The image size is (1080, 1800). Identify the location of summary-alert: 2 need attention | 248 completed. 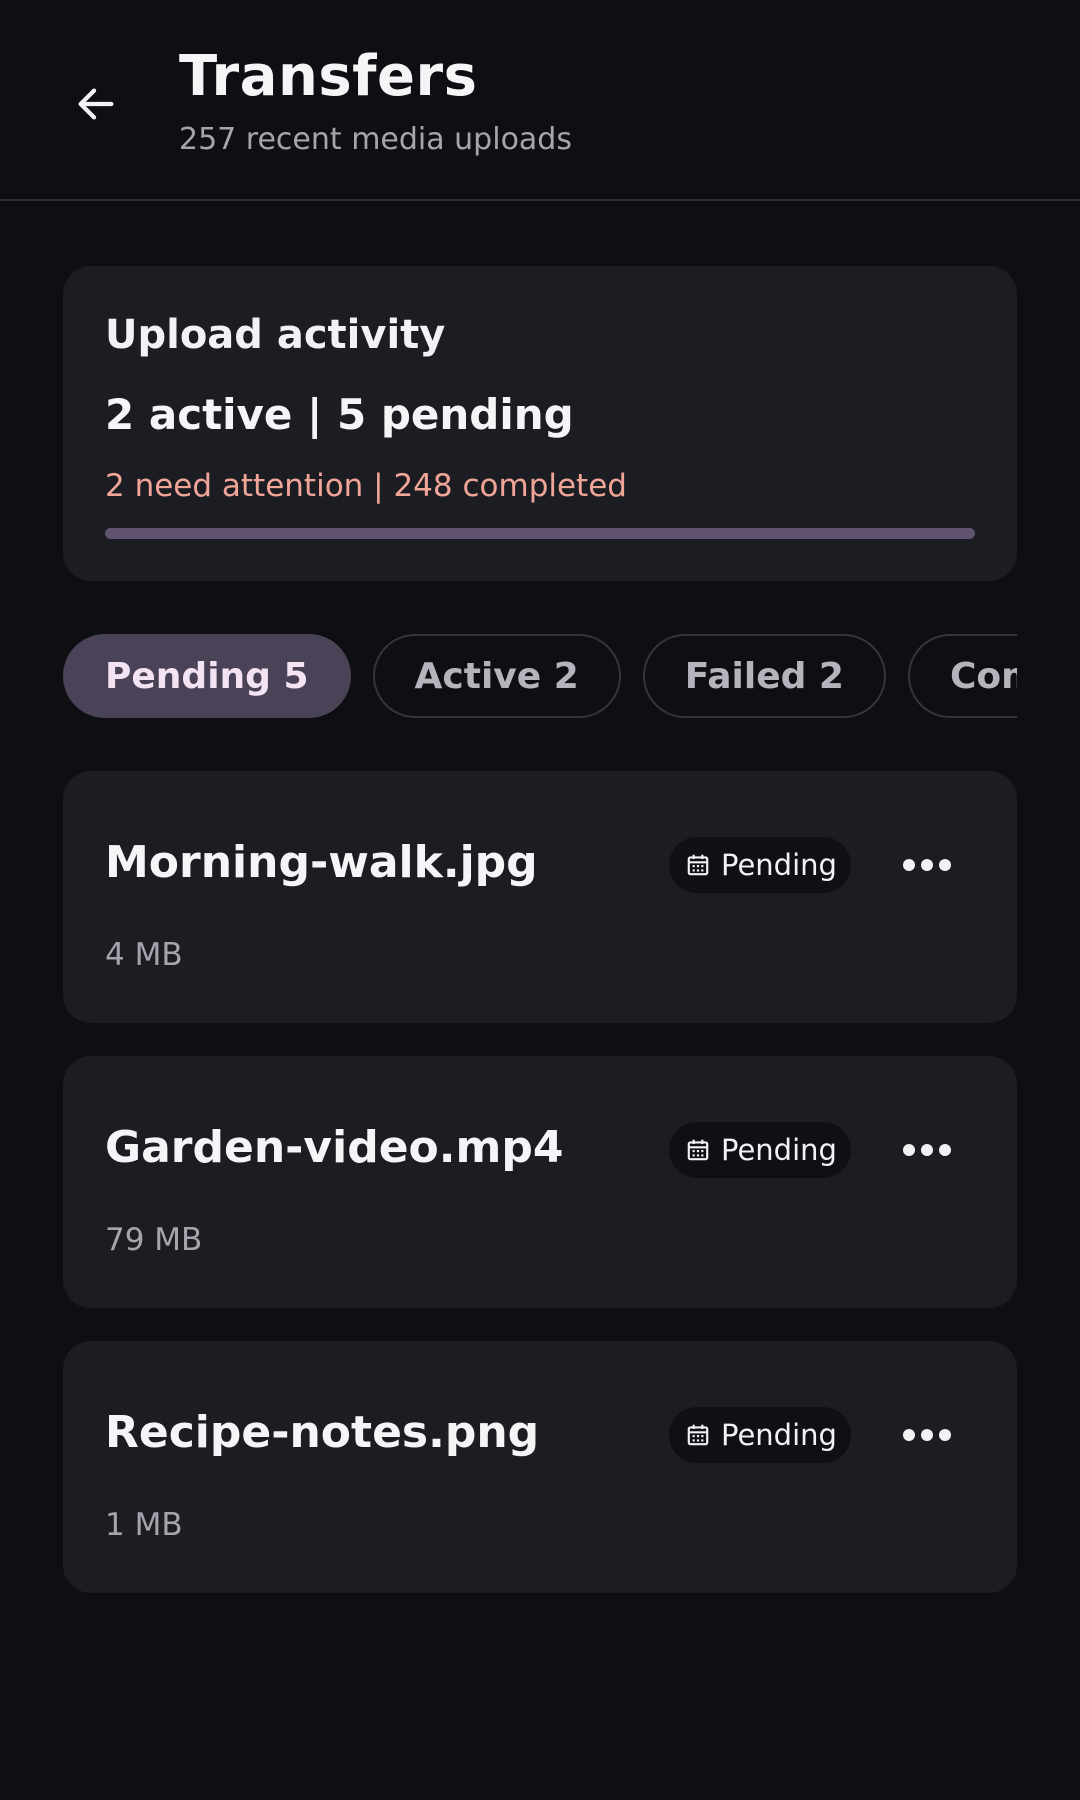
(366, 486).